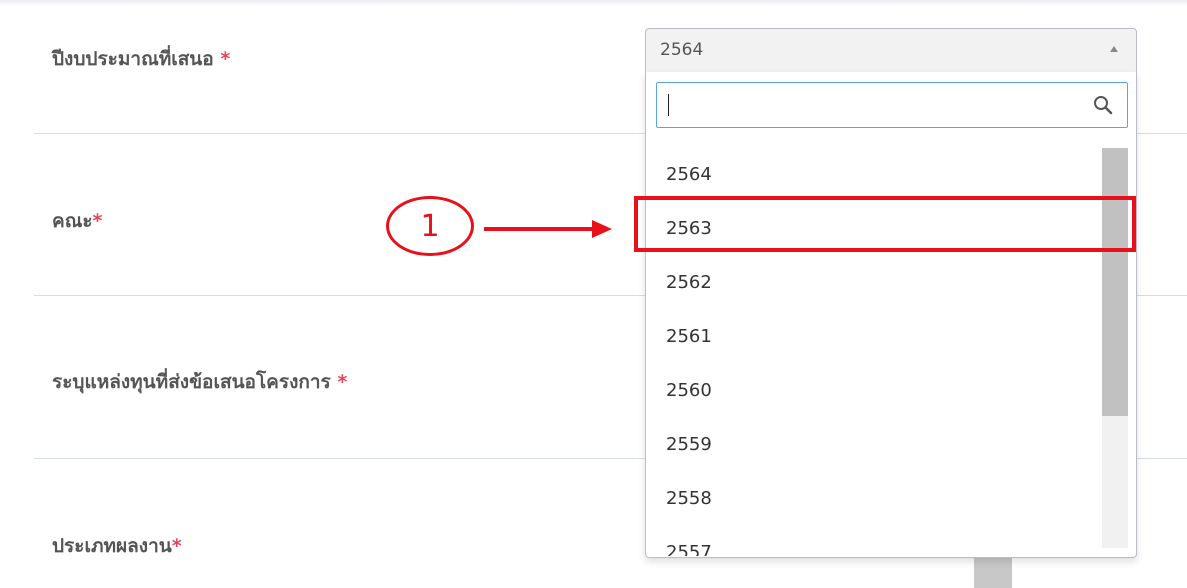 The width and height of the screenshot is (1187, 588). Describe the element at coordinates (873, 541) in the screenshot. I see `option-item: 2557` at that location.